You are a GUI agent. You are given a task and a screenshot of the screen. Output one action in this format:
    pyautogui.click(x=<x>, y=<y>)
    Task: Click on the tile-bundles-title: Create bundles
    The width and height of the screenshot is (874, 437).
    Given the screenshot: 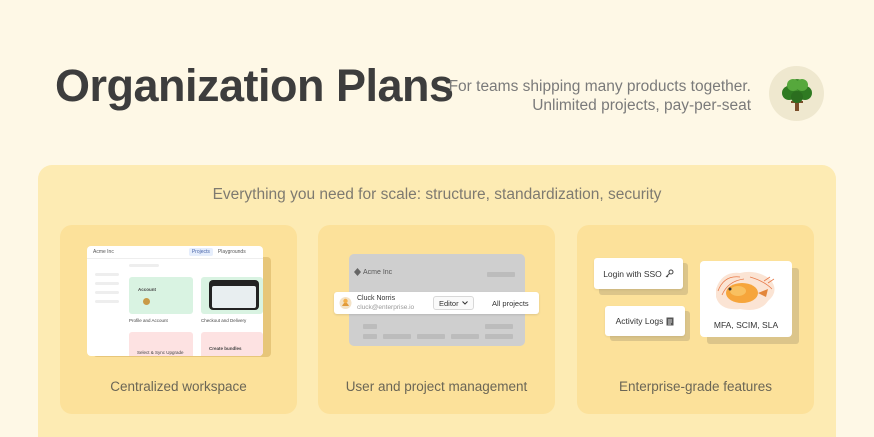 What is the action you would take?
    pyautogui.click(x=225, y=348)
    